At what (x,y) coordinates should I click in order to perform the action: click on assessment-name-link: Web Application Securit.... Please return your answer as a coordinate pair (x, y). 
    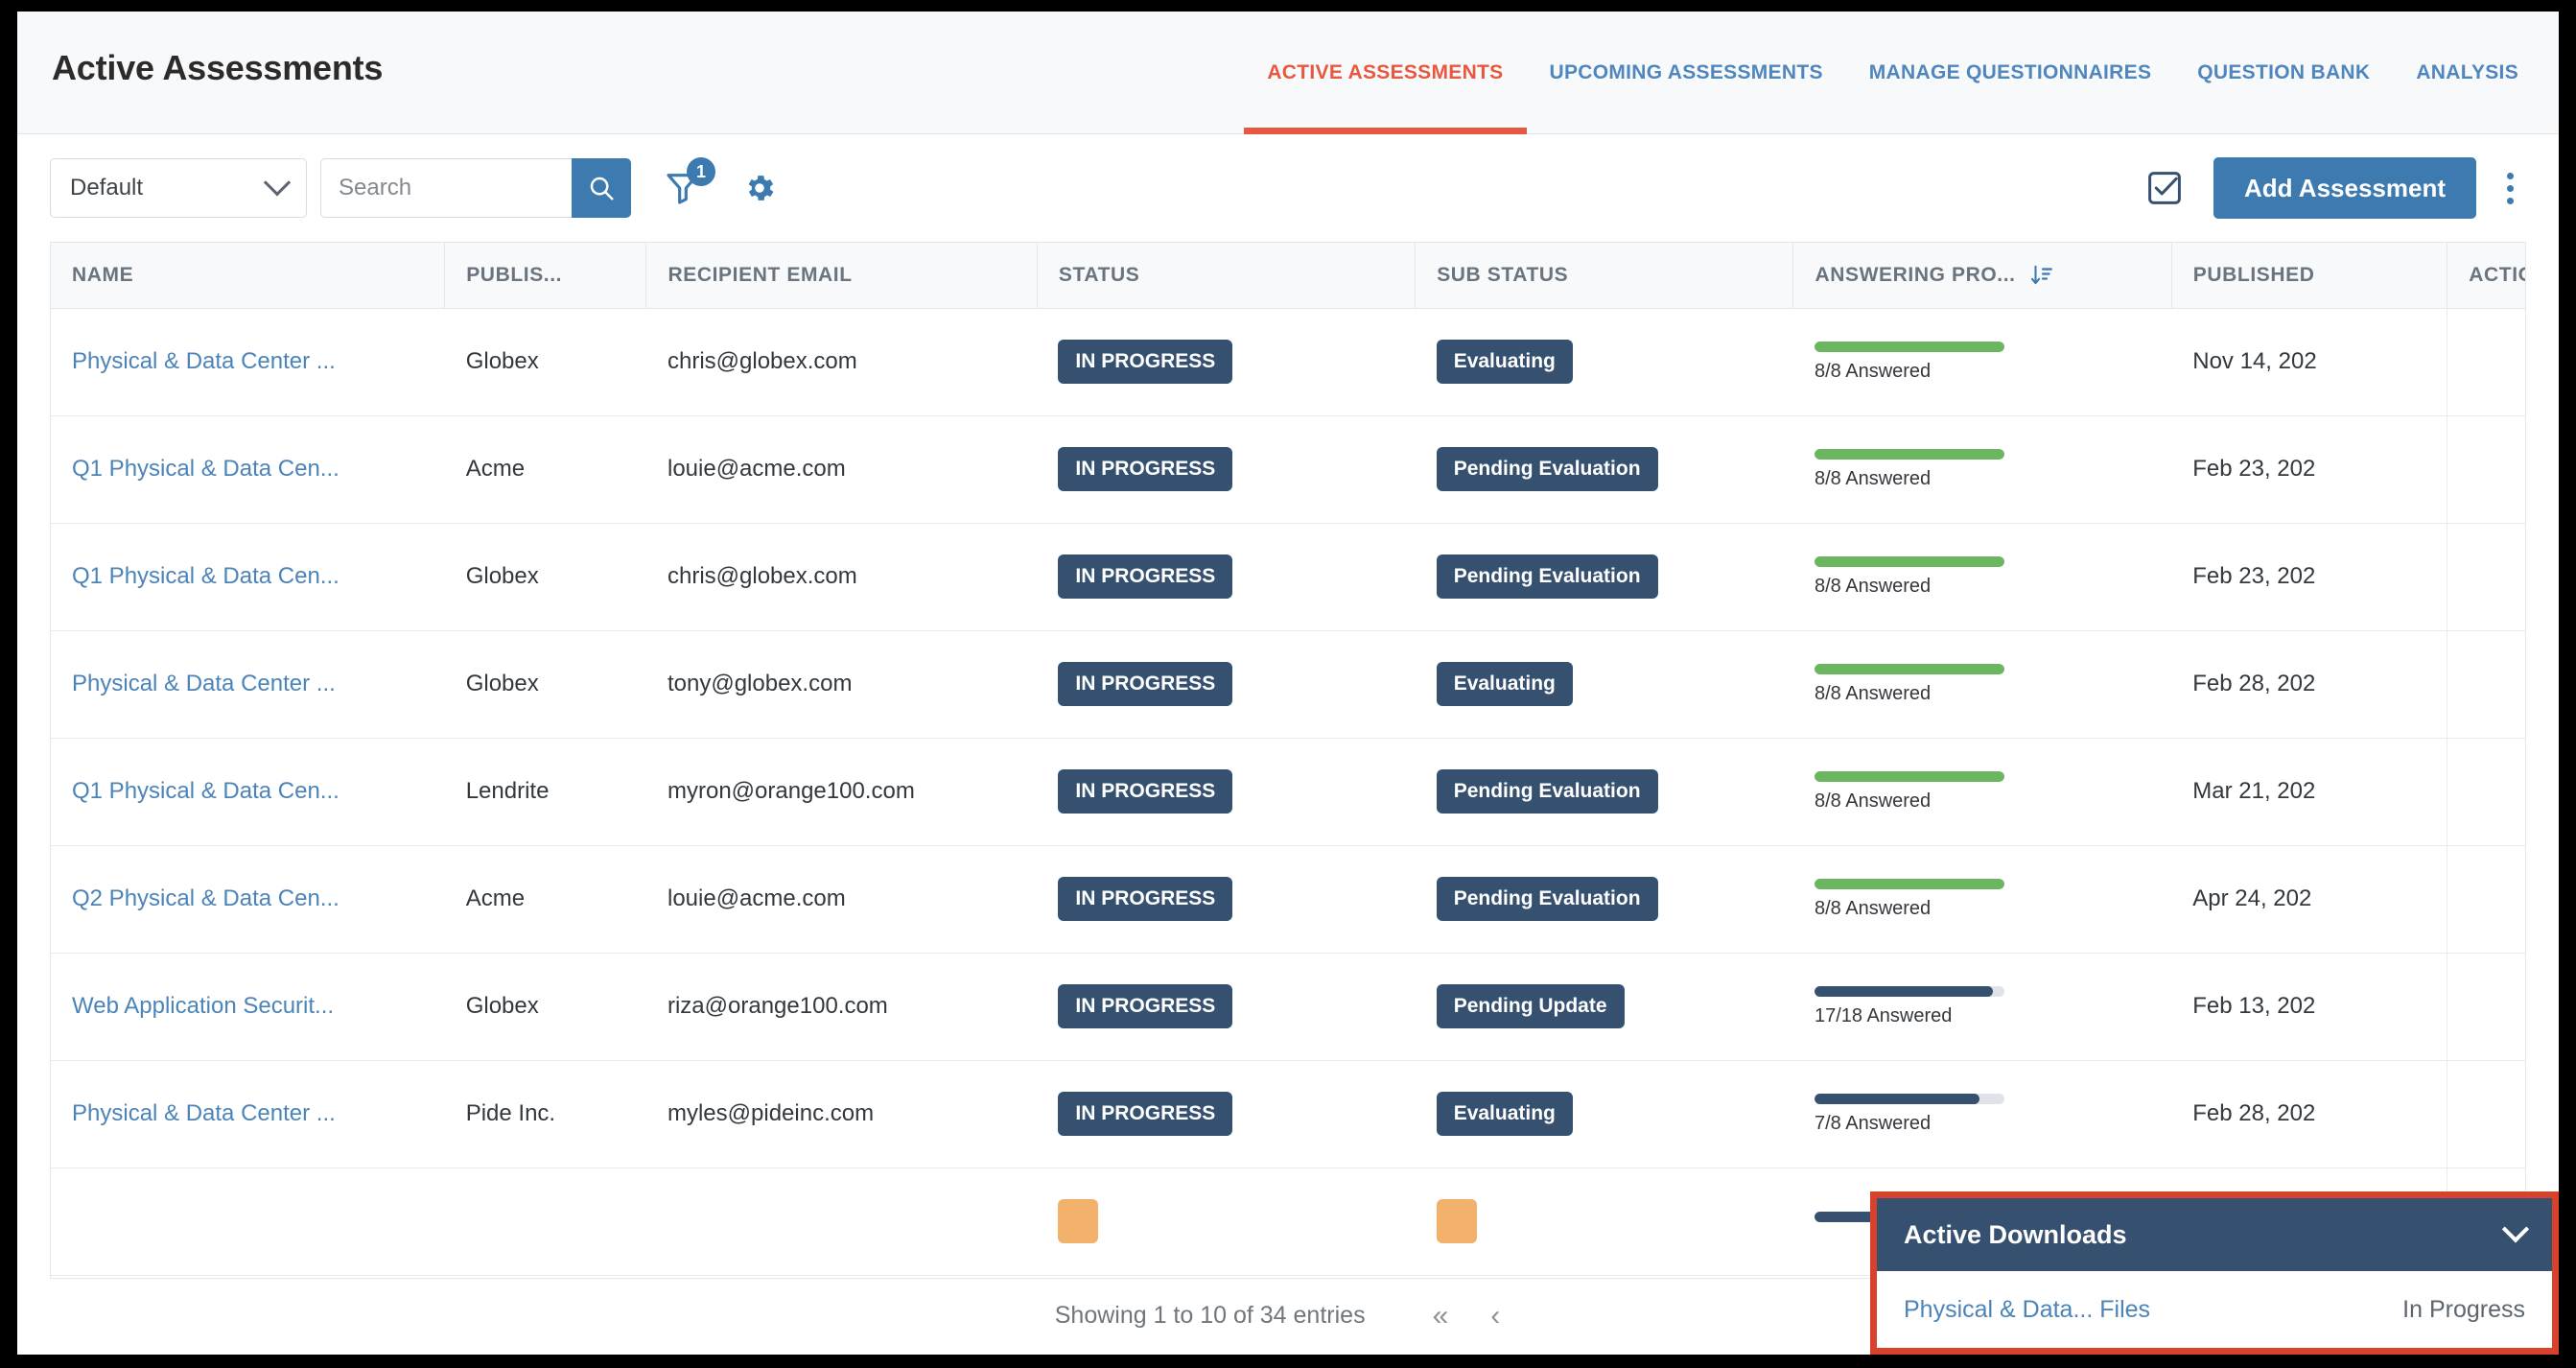
    Looking at the image, I should click on (248, 1007).